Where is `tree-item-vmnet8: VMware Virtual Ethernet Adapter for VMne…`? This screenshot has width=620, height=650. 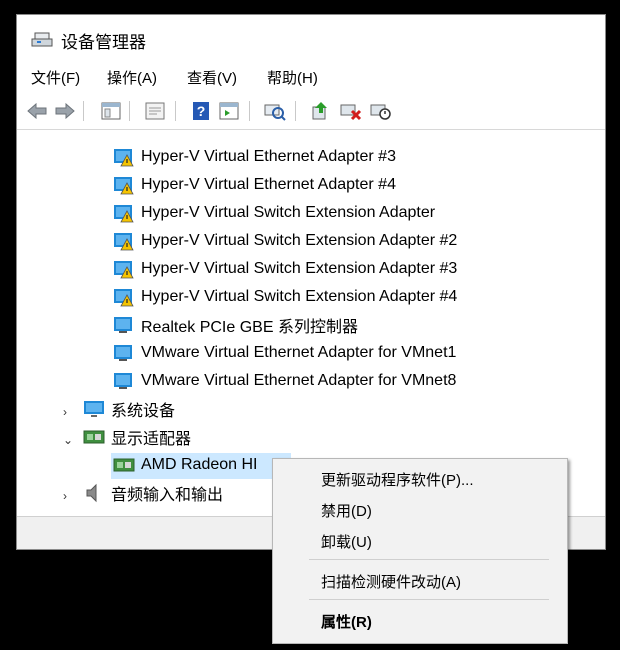
tree-item-vmnet8: VMware Virtual Ethernet Adapter for VMne… is located at coordinates (284, 381).